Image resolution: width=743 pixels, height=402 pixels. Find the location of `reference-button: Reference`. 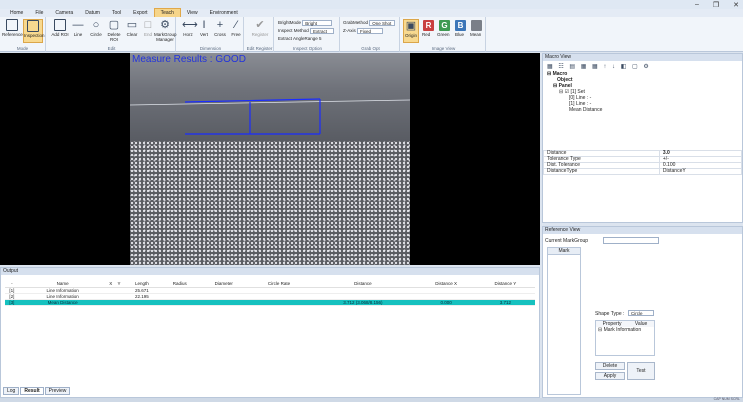

reference-button: Reference is located at coordinates (12, 31).